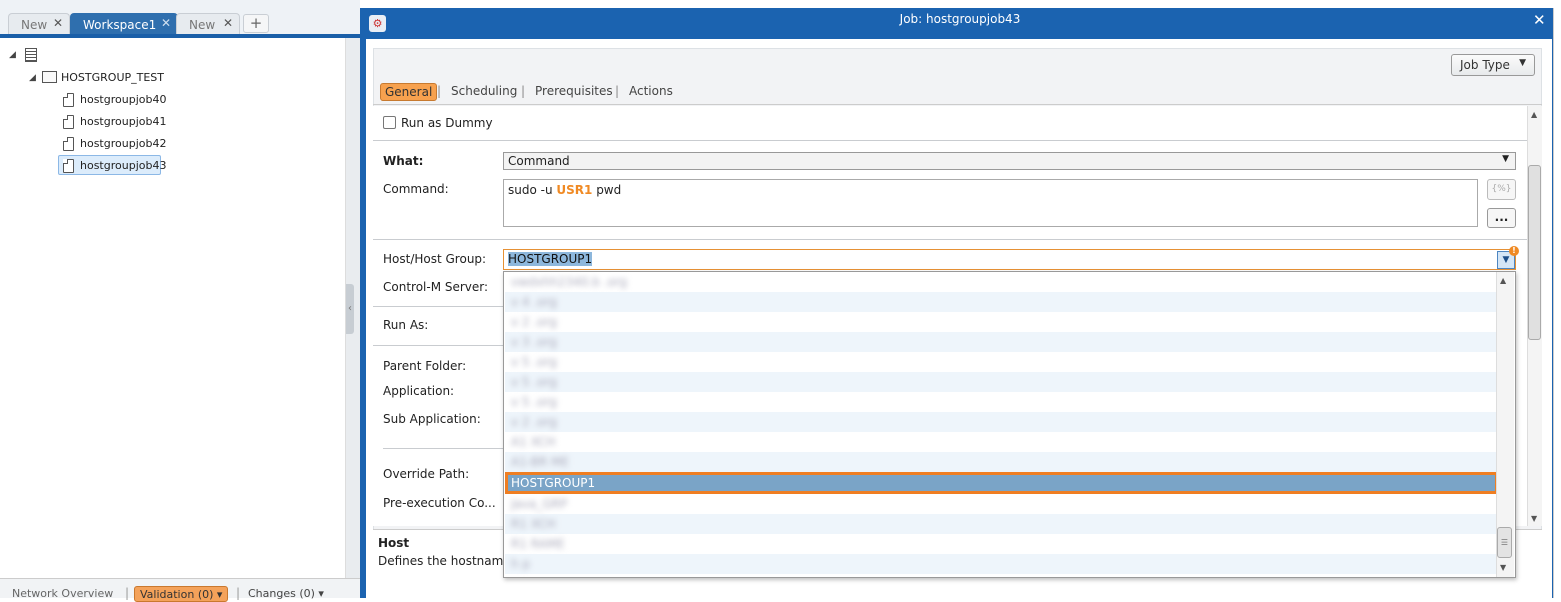 Image resolution: width=1561 pixels, height=602 pixels. Describe the element at coordinates (1001, 282) in the screenshot. I see `host-option: vwdxhh2340.b .org` at that location.